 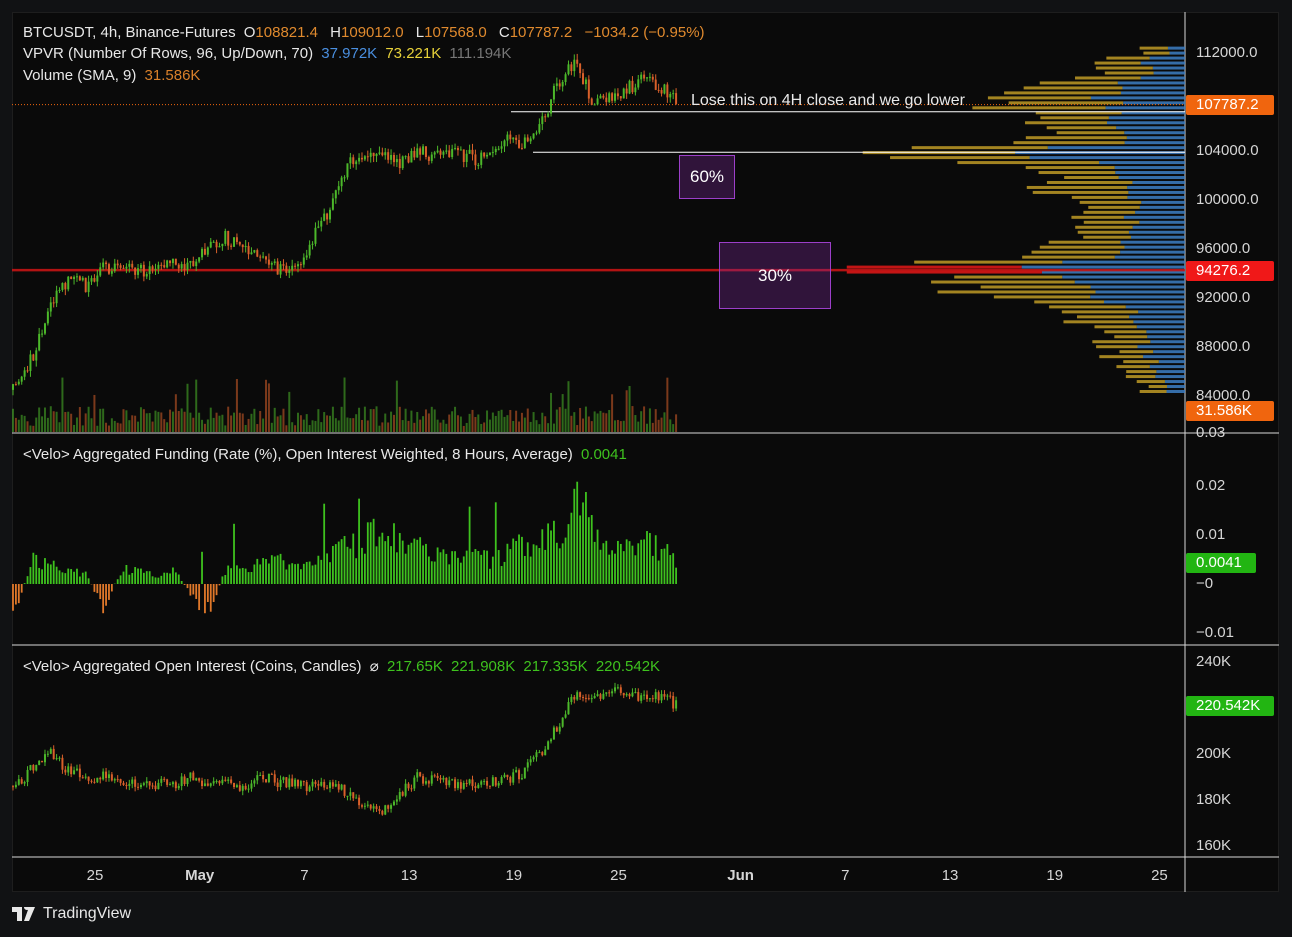 What do you see at coordinates (79, 75) in the screenshot?
I see `volume-label: Volume (SMA, 9)` at bounding box center [79, 75].